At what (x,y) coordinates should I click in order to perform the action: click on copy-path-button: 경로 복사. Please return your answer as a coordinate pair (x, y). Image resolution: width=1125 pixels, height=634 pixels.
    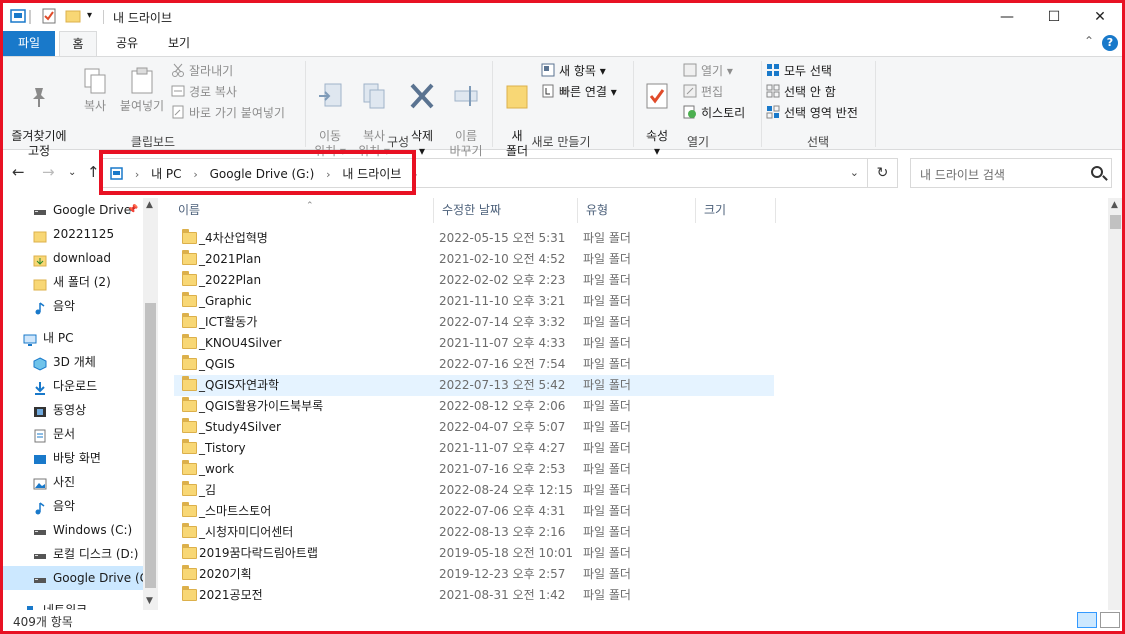
    Looking at the image, I should click on (204, 92).